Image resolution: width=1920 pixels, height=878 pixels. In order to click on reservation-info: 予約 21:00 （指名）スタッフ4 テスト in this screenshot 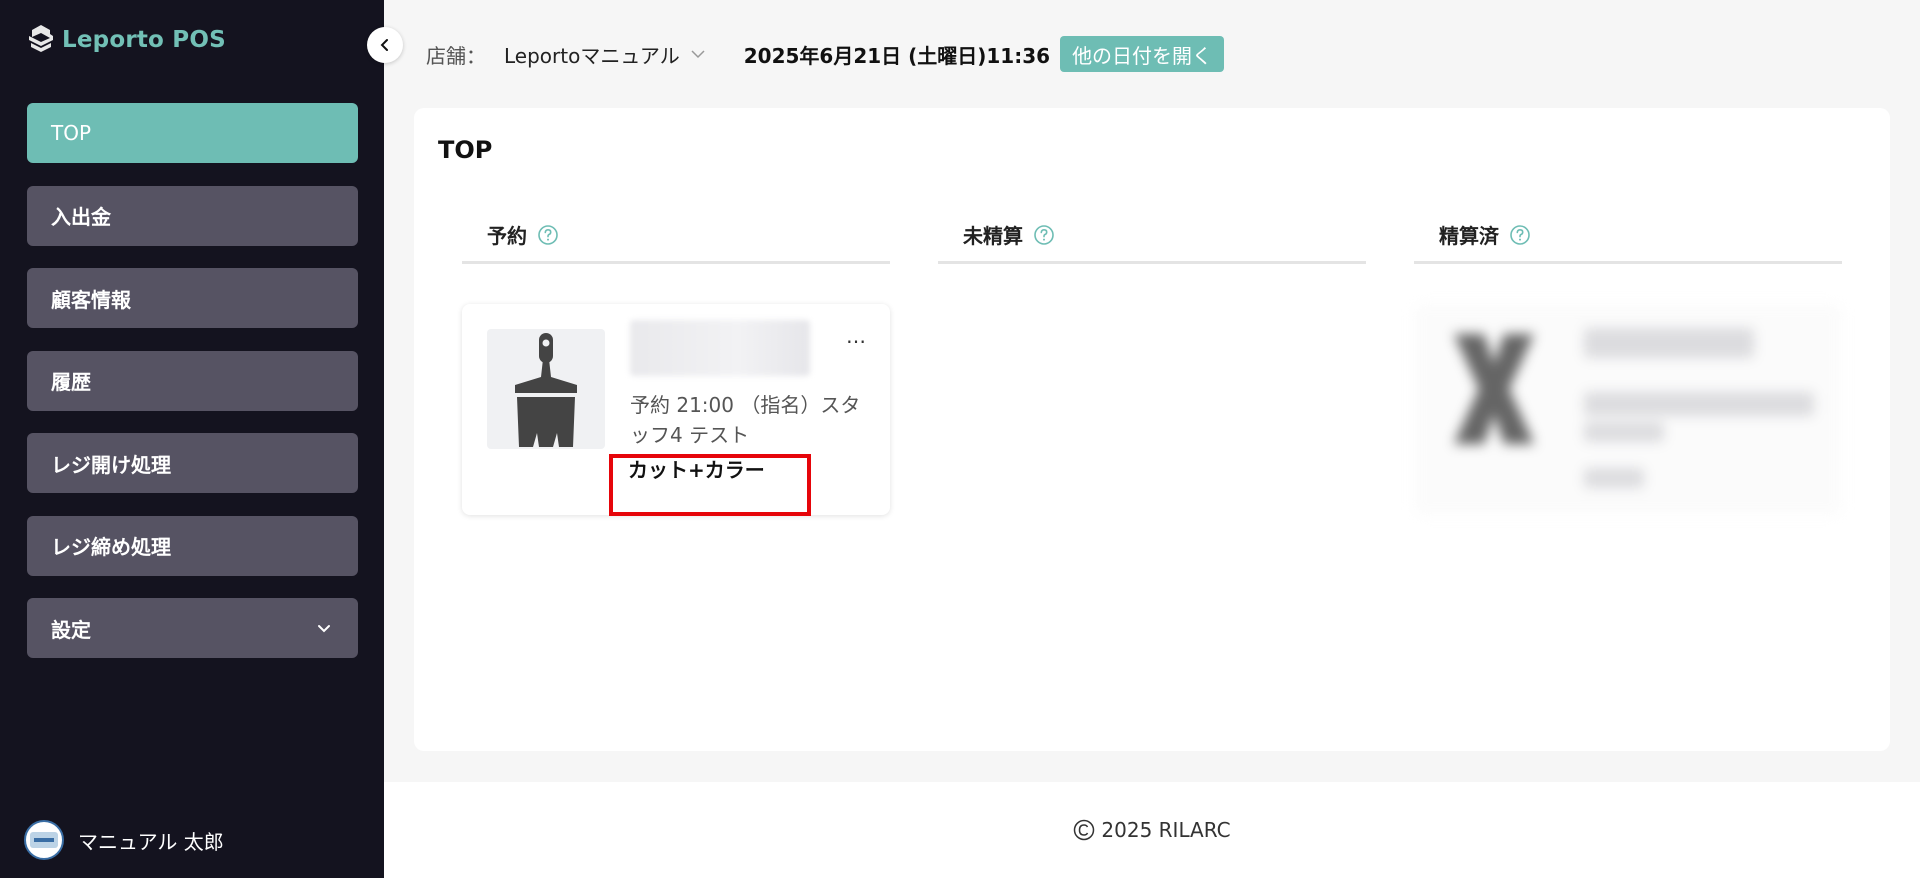, I will do `click(745, 420)`.